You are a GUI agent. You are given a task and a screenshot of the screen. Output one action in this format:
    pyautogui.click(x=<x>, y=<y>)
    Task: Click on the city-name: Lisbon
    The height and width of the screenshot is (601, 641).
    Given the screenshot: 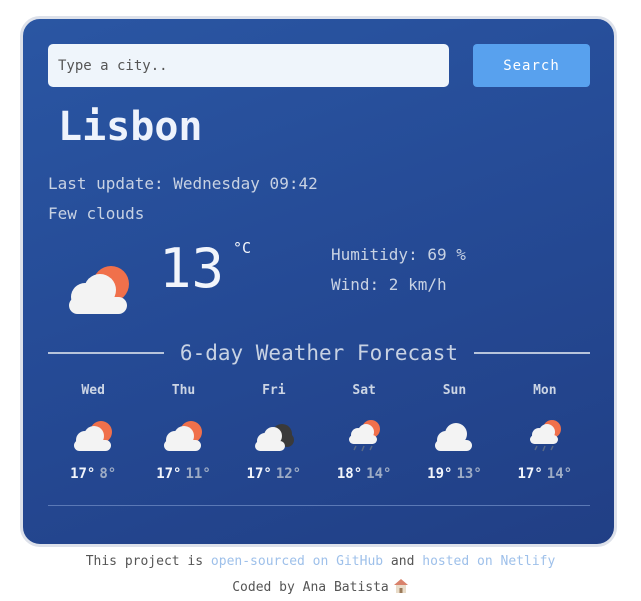 What is the action you would take?
    pyautogui.click(x=130, y=127)
    